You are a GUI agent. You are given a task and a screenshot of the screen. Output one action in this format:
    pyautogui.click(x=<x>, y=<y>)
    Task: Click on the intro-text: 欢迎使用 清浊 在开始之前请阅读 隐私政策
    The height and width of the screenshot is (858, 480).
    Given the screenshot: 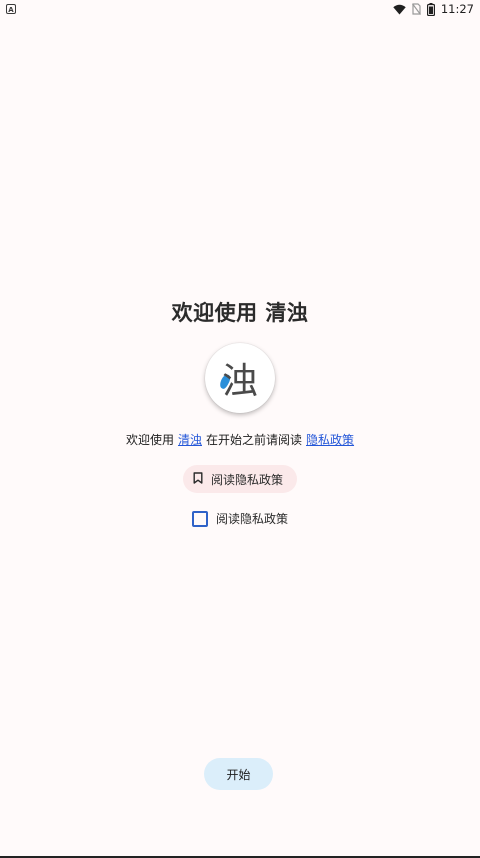 What is the action you would take?
    pyautogui.click(x=240, y=439)
    